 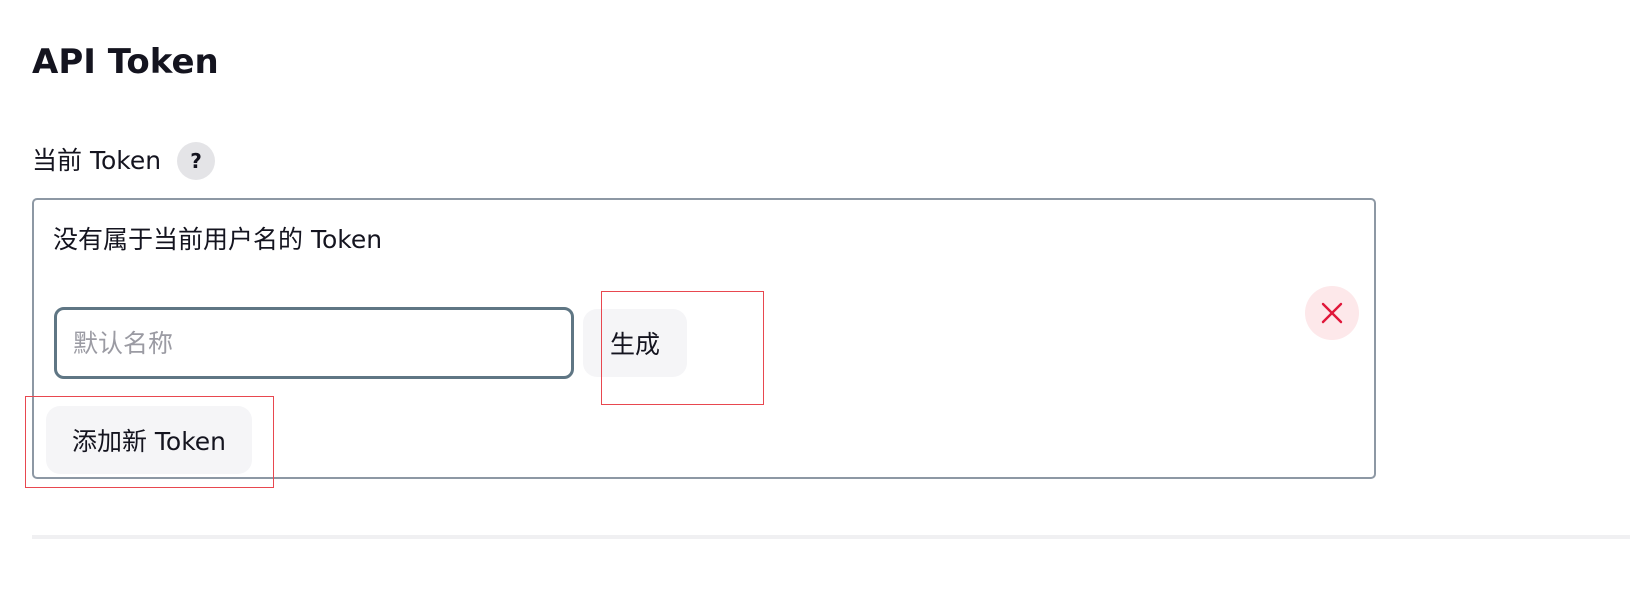 What do you see at coordinates (97, 160) in the screenshot?
I see `current-tokens-label: 当前 Token` at bounding box center [97, 160].